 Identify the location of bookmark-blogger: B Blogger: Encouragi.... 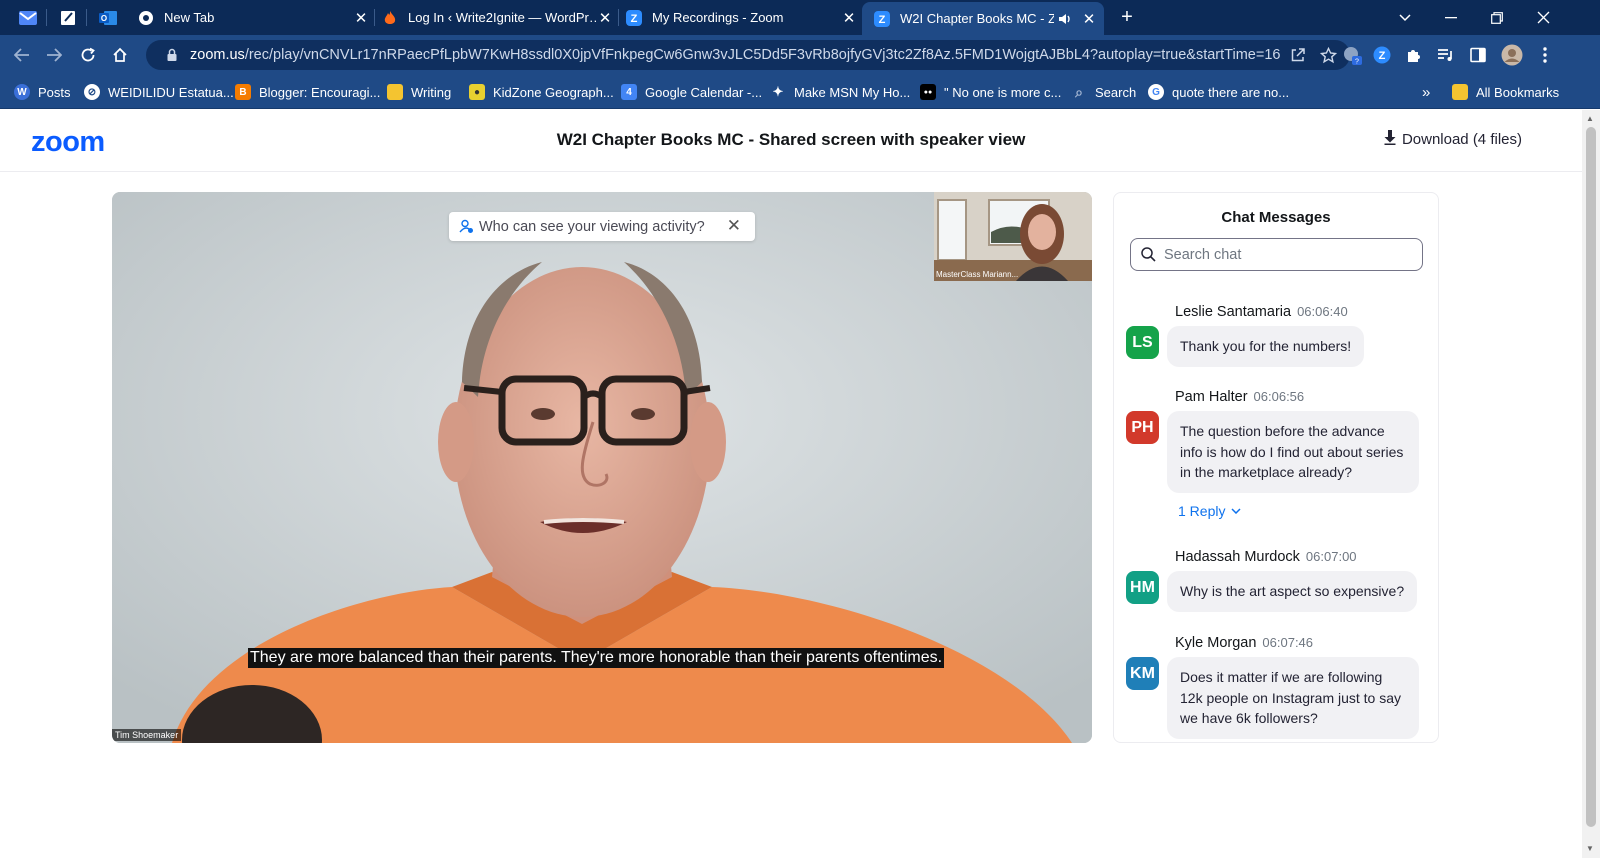
(307, 92).